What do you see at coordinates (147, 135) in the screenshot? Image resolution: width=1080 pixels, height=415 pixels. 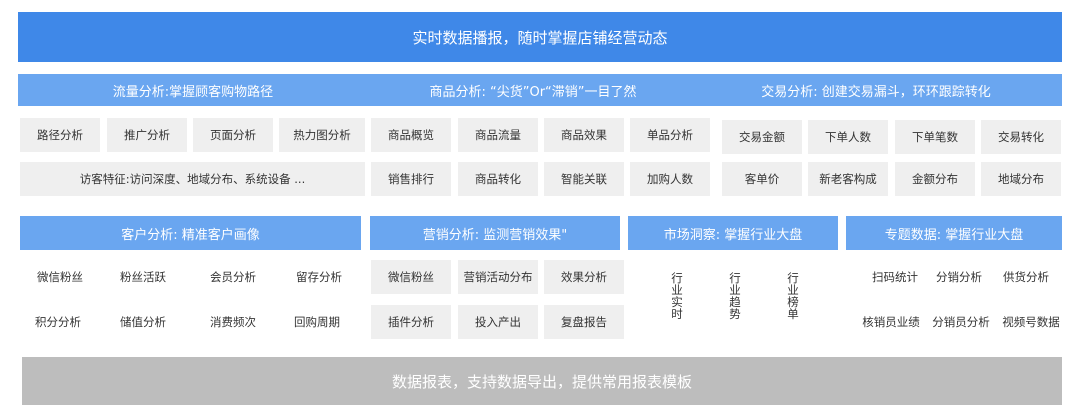 I see `traffic-item: 推广分析` at bounding box center [147, 135].